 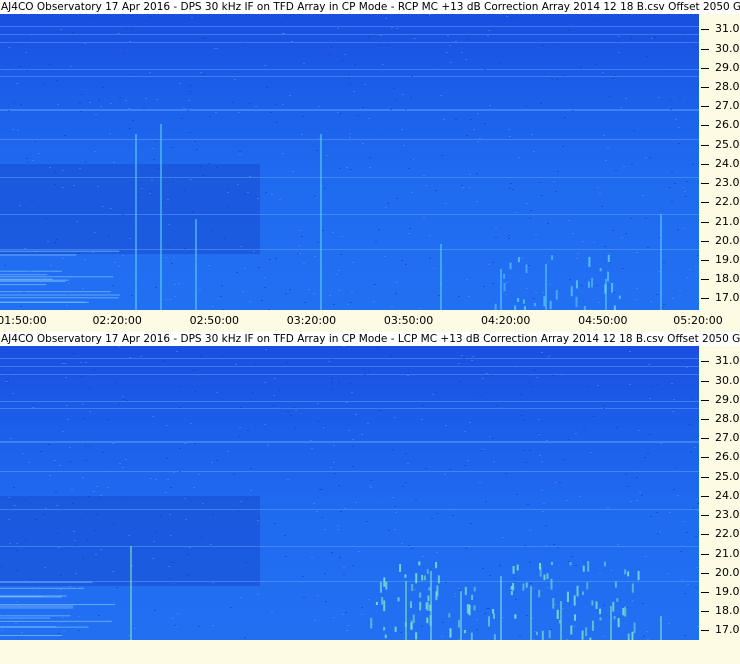 I want to click on y-tick-label: 25.0, so click(x=720, y=144).